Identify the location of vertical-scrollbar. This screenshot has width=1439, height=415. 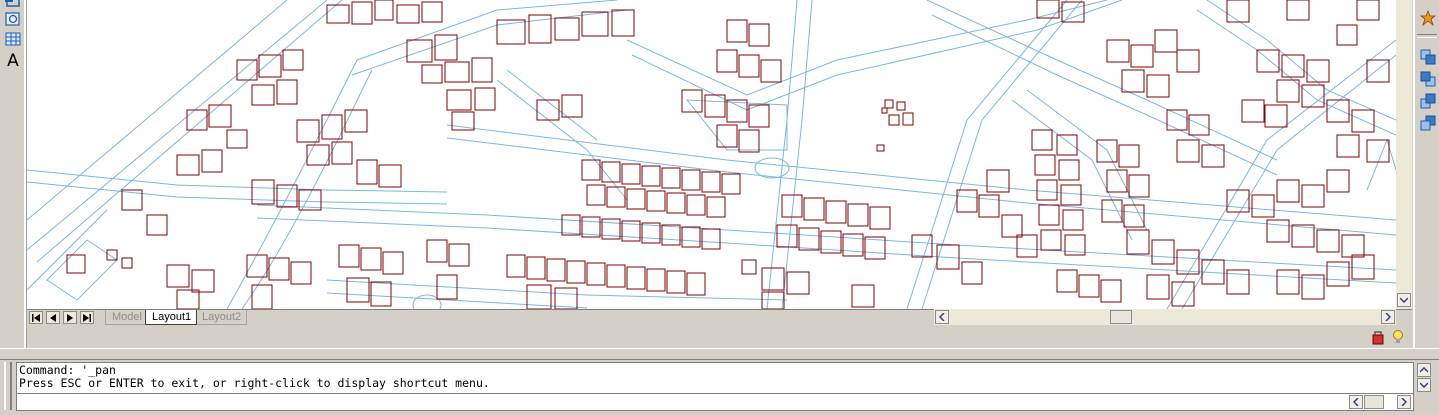
(1404, 154).